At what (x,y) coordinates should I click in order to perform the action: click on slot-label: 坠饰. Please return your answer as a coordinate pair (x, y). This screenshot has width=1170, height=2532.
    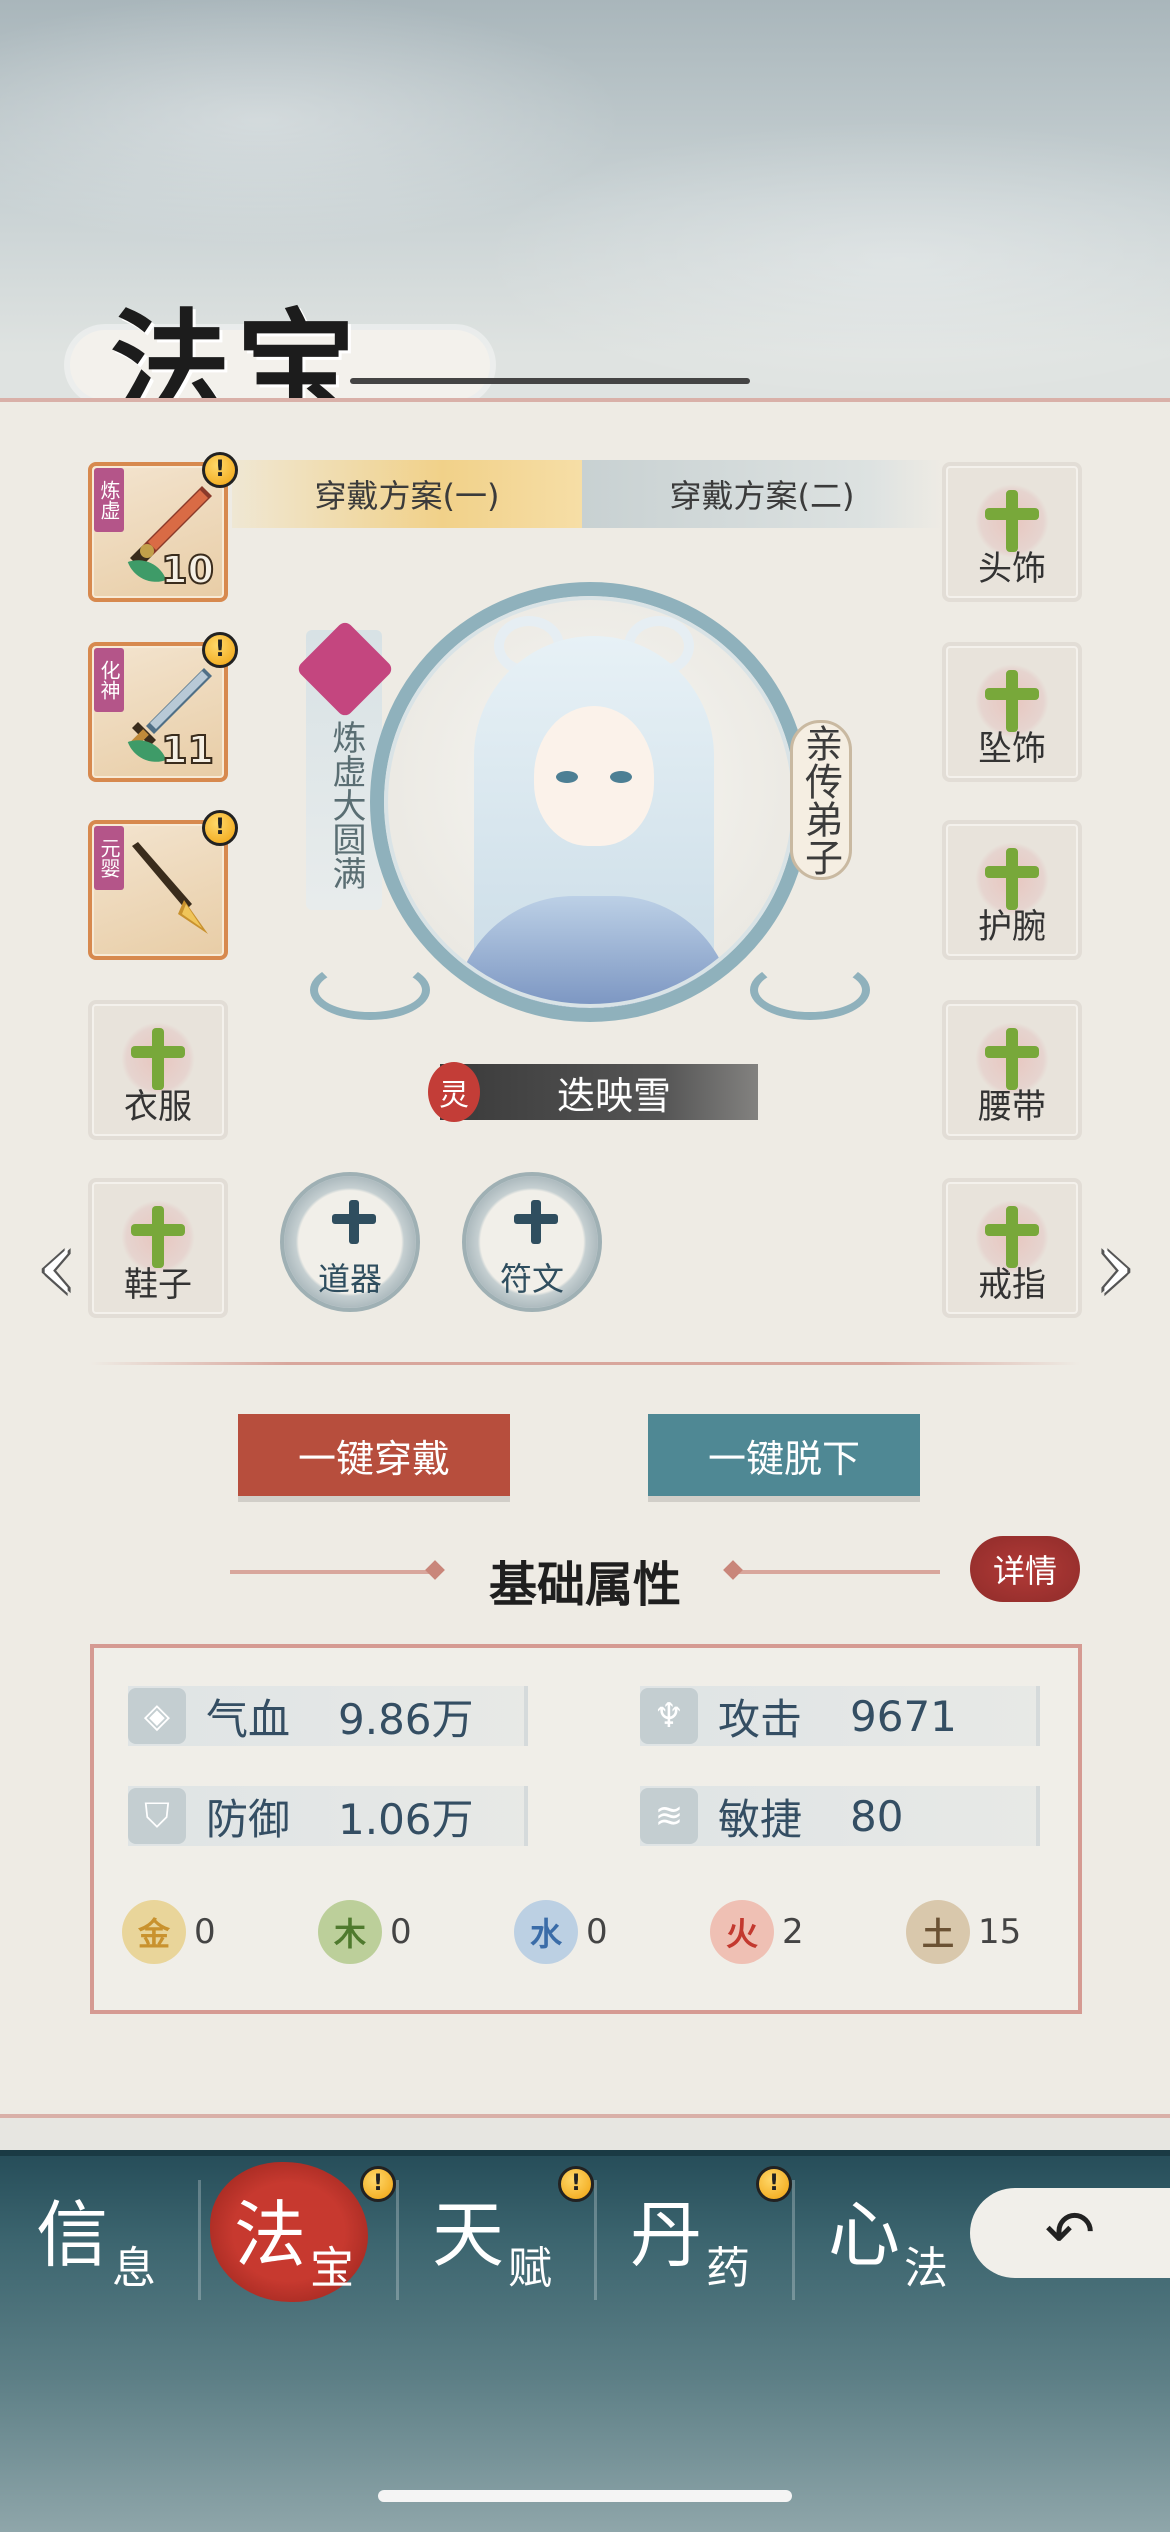
    Looking at the image, I should click on (1012, 749).